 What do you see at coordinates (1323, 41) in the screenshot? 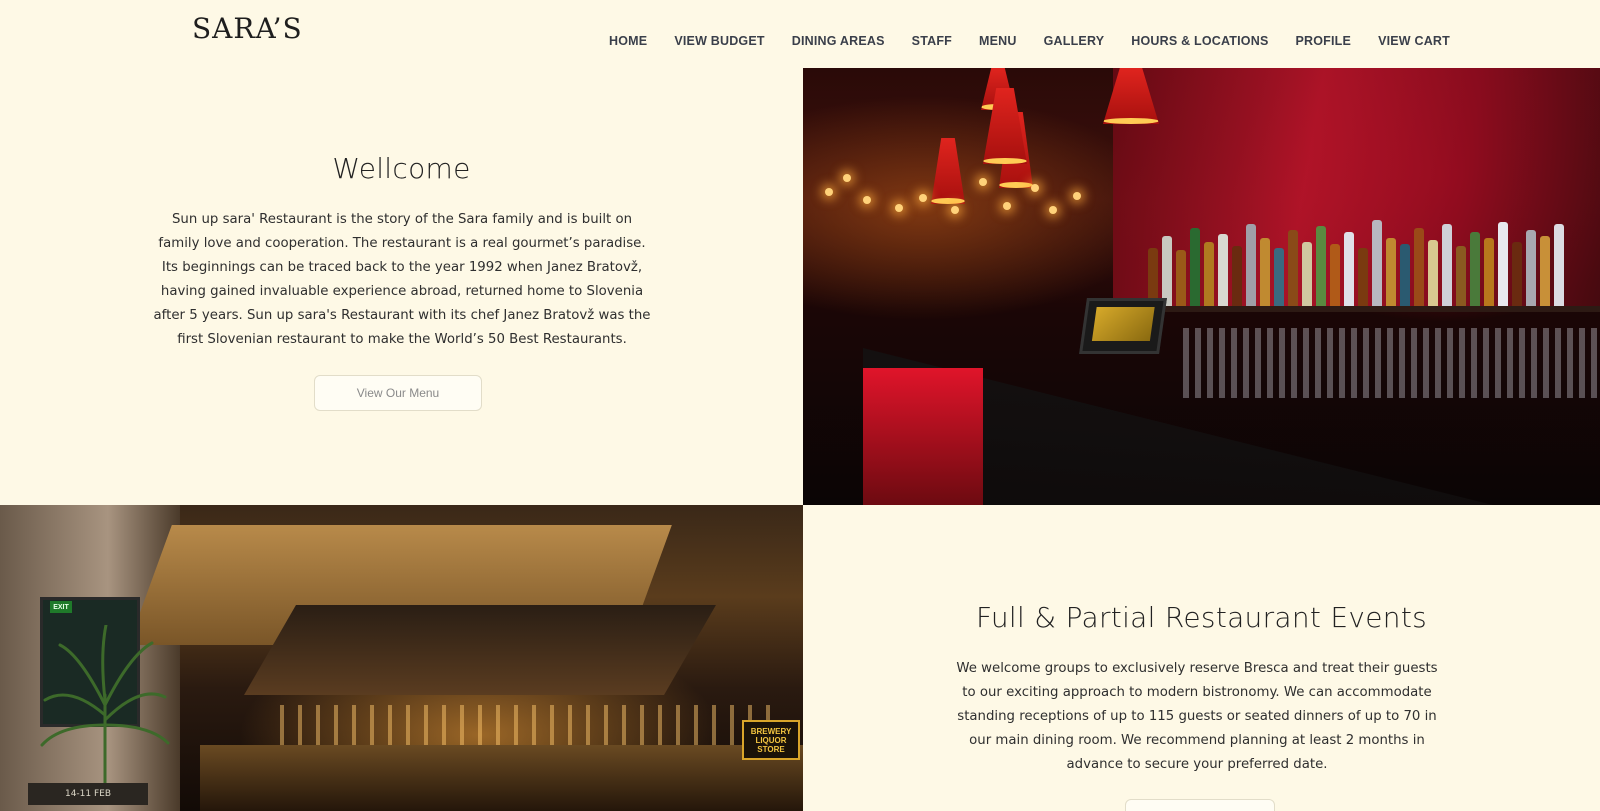
I see `nav-profile: PROFILE` at bounding box center [1323, 41].